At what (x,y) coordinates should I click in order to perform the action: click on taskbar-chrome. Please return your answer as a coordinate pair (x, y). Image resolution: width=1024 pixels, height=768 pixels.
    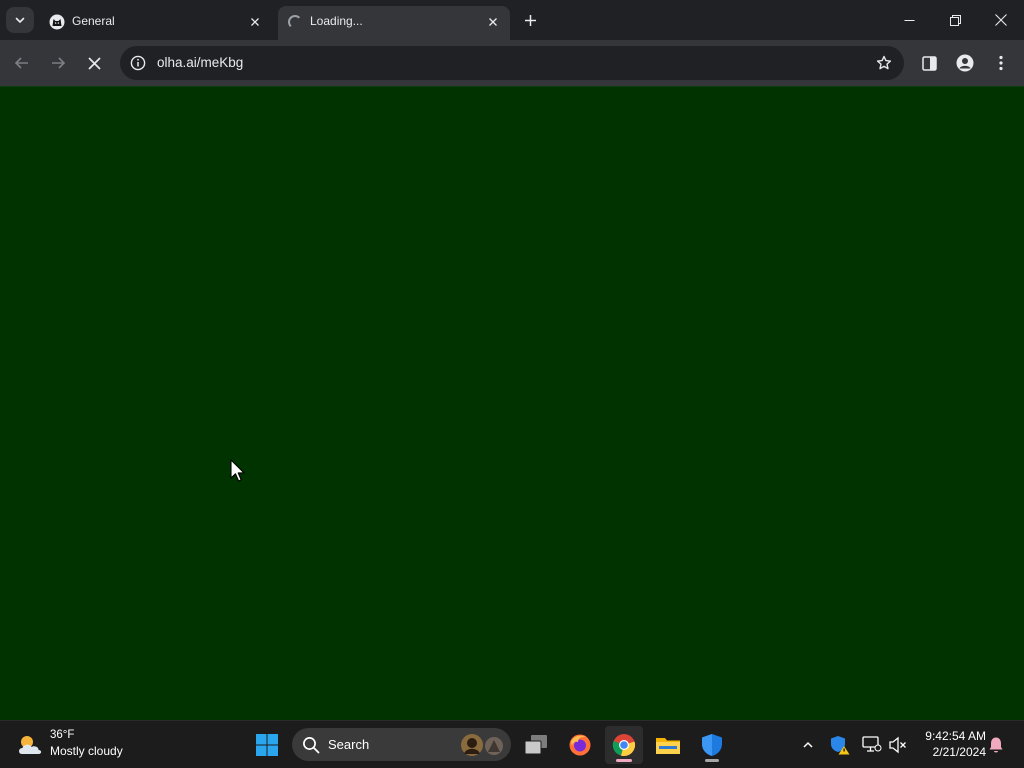
    Looking at the image, I should click on (624, 745).